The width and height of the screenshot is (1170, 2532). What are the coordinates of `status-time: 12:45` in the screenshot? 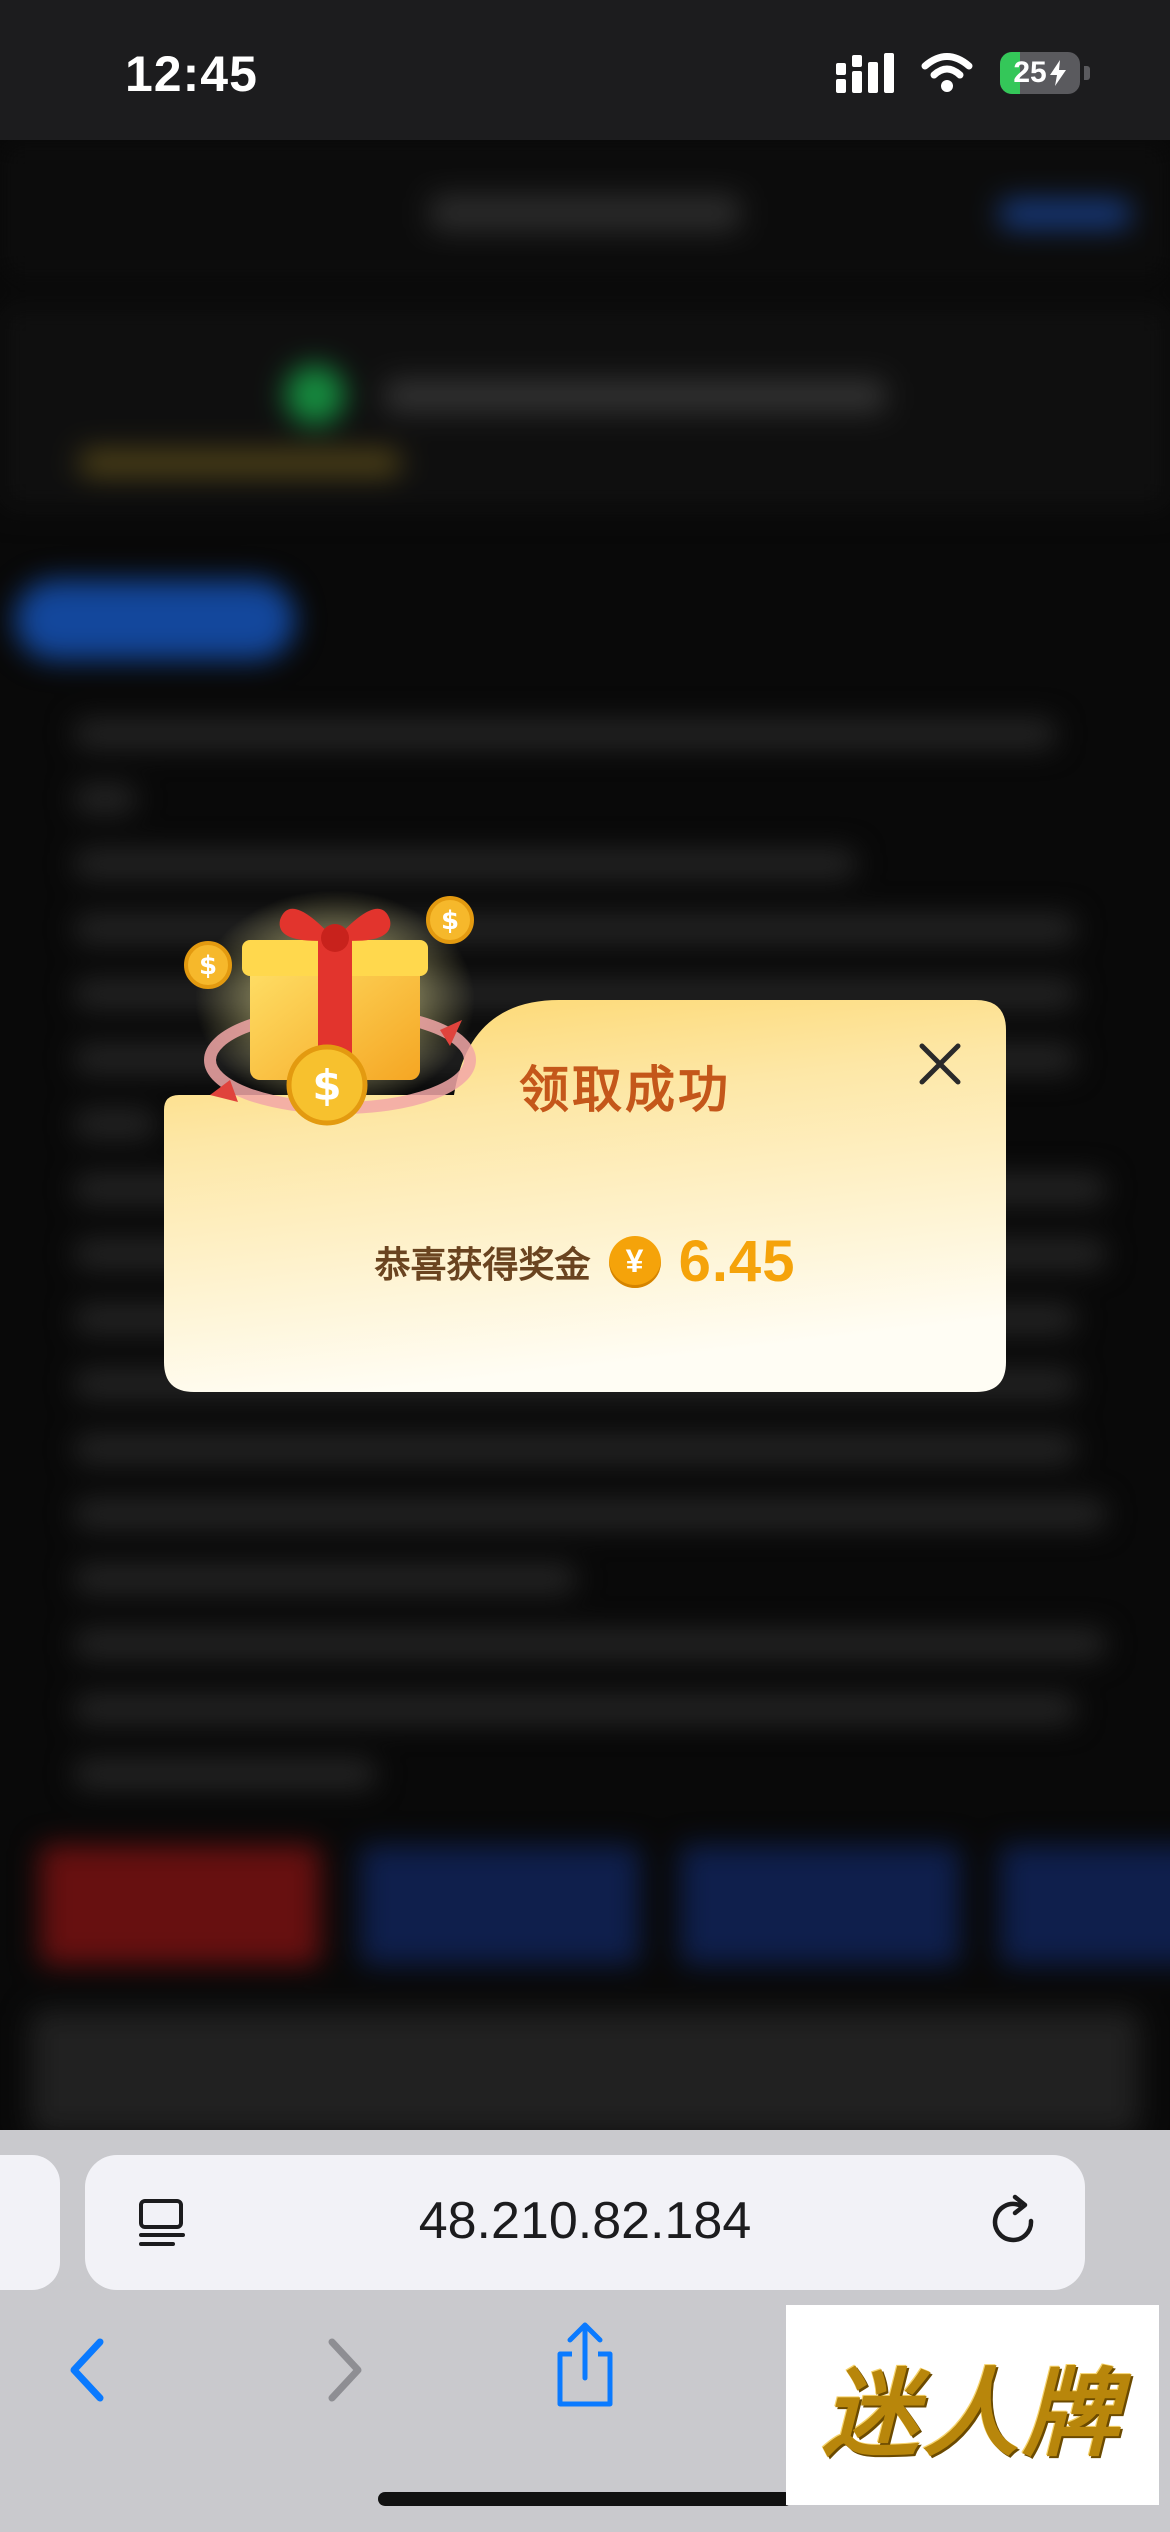 It's located at (191, 74).